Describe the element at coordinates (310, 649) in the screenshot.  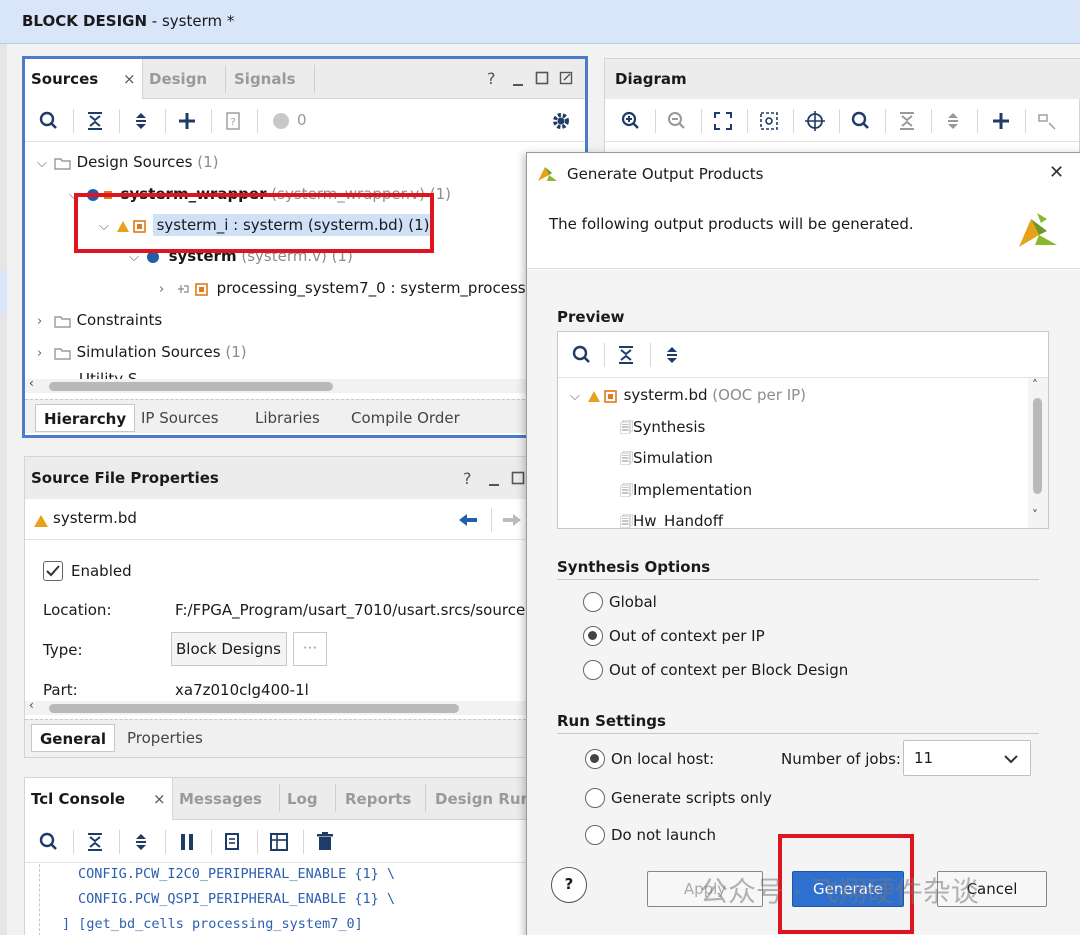
I see `type-more-button: ···` at that location.